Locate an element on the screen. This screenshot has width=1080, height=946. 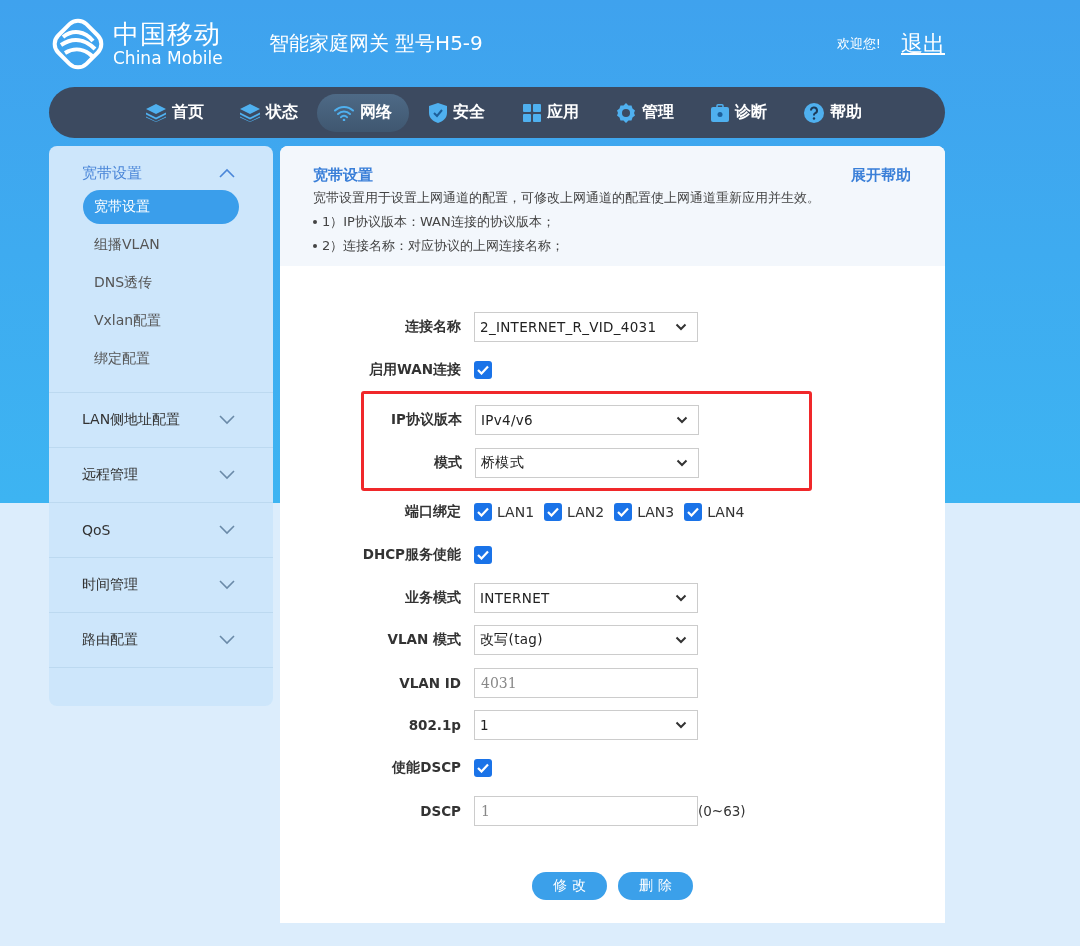
range-hint: (0~63) is located at coordinates (722, 810).